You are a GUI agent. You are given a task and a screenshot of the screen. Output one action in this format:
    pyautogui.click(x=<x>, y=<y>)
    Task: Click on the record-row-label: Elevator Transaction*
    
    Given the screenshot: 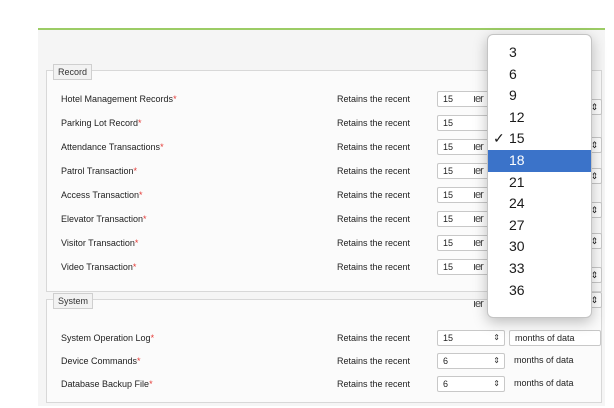 What is the action you would take?
    pyautogui.click(x=104, y=219)
    